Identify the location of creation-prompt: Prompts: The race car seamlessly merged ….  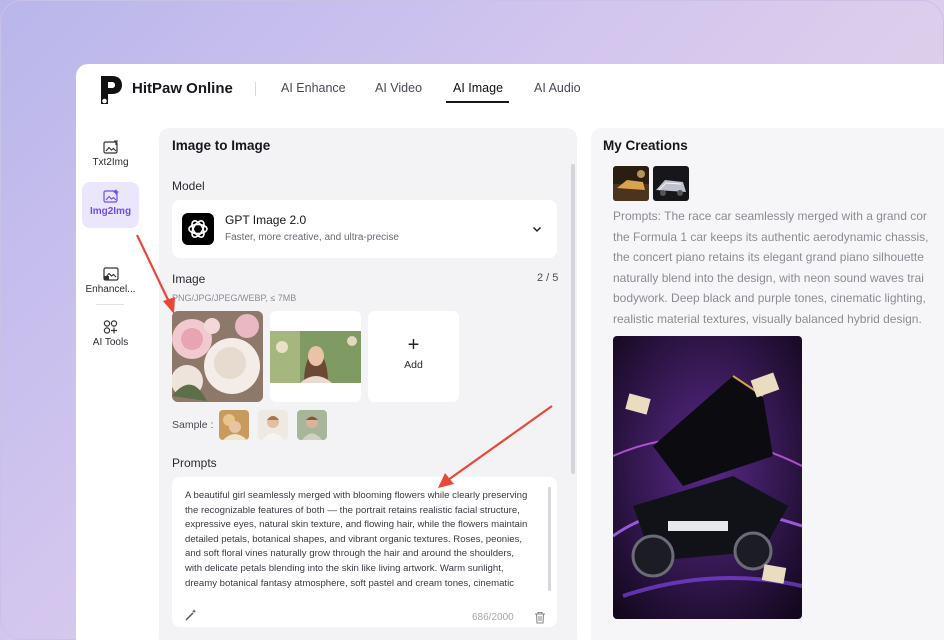
(778, 268).